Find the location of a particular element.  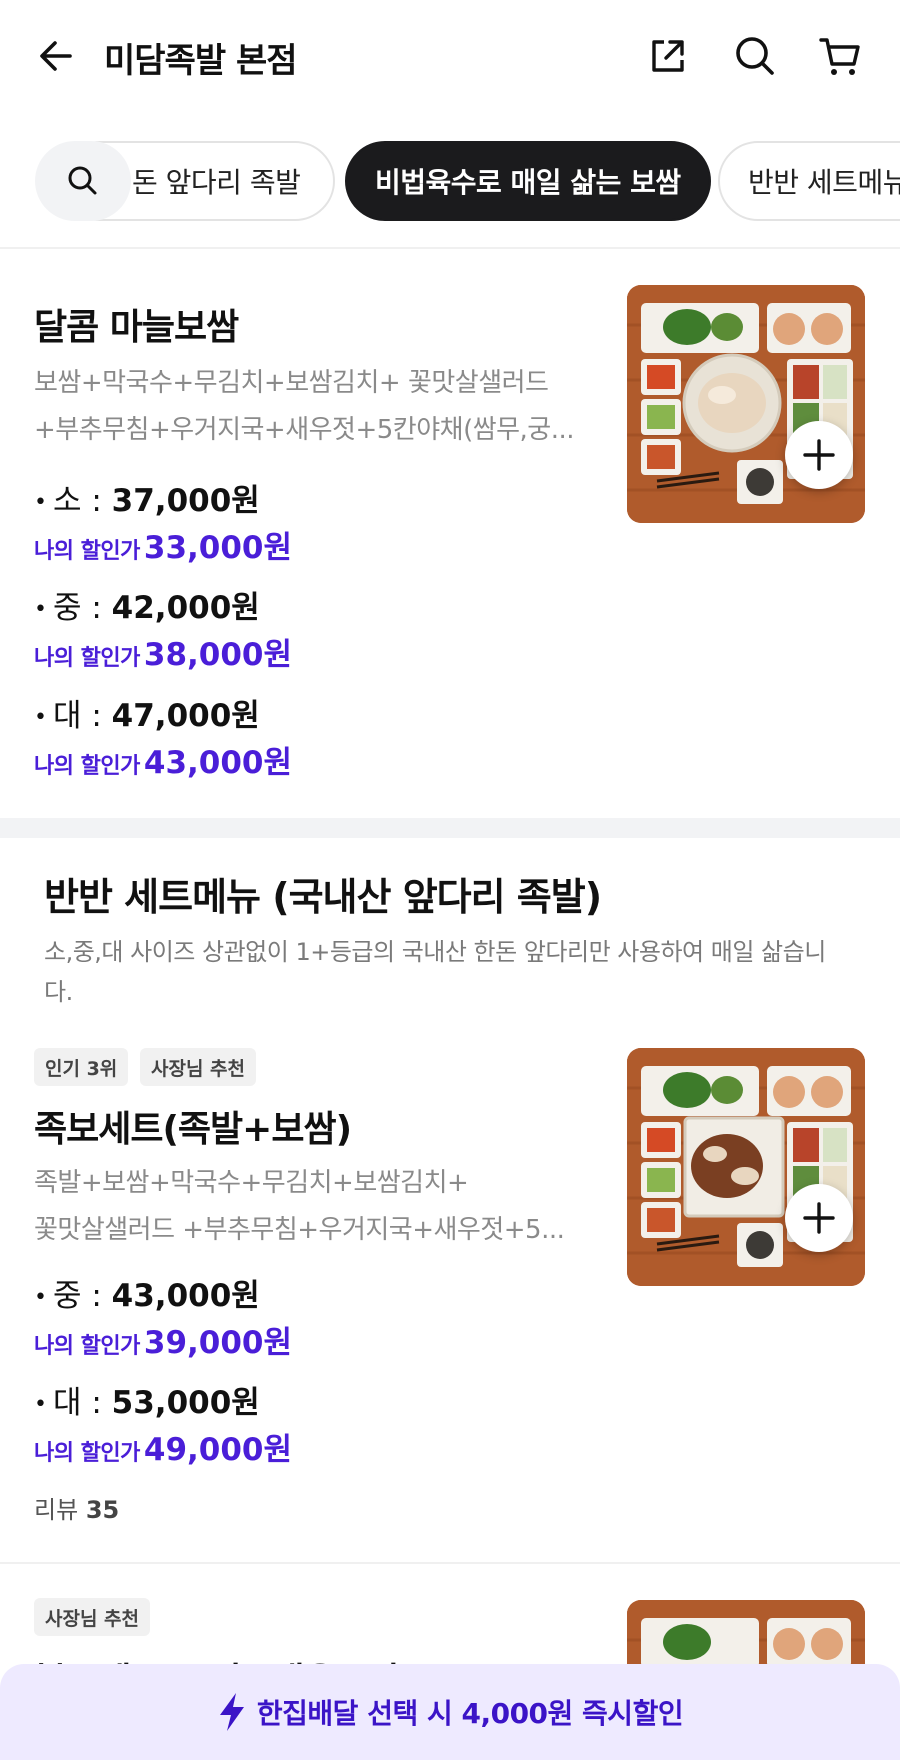

discount-price: 나의 할인가 39,000원 is located at coordinates (163, 1339).